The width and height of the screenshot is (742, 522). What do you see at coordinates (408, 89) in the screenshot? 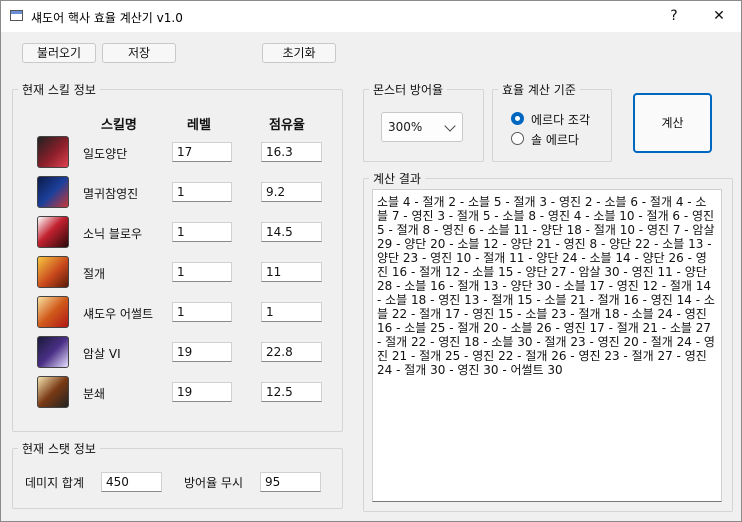
I see `monster-defense-title: 몬스터 방어율` at bounding box center [408, 89].